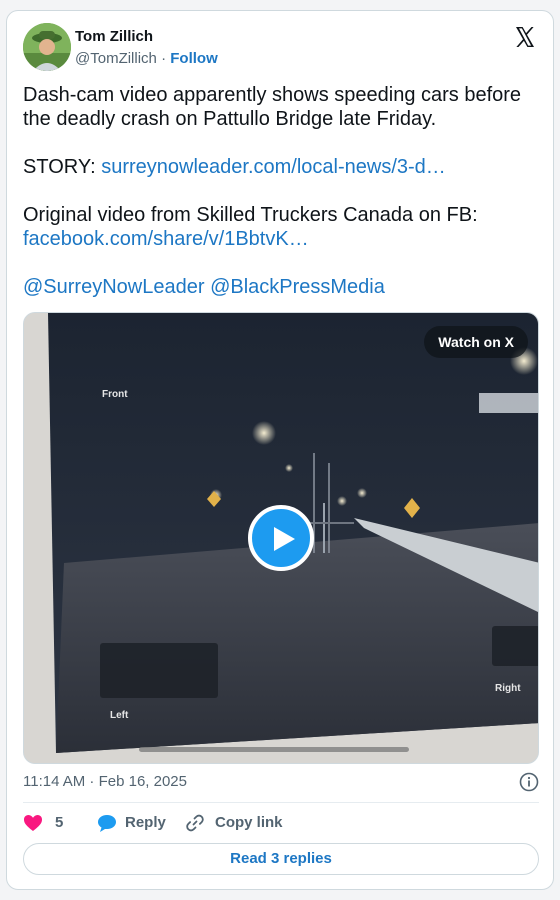 This screenshot has height=900, width=560. I want to click on watch-on-x-button: Watch on X, so click(476, 342).